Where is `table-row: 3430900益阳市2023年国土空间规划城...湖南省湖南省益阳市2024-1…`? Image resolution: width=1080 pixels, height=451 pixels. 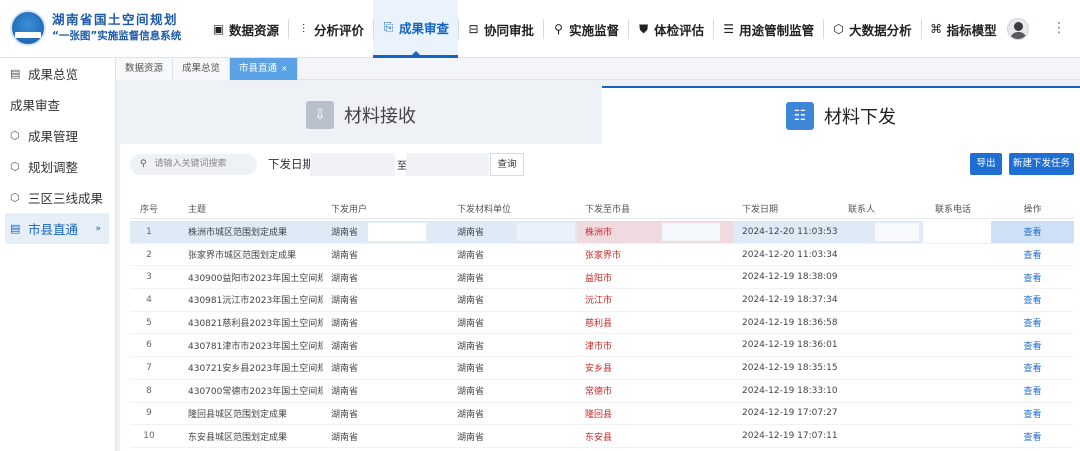
table-row: 3430900益阳市2023年国土空间规划城...湖南省湖南省益阳市2024-1… is located at coordinates (602, 278).